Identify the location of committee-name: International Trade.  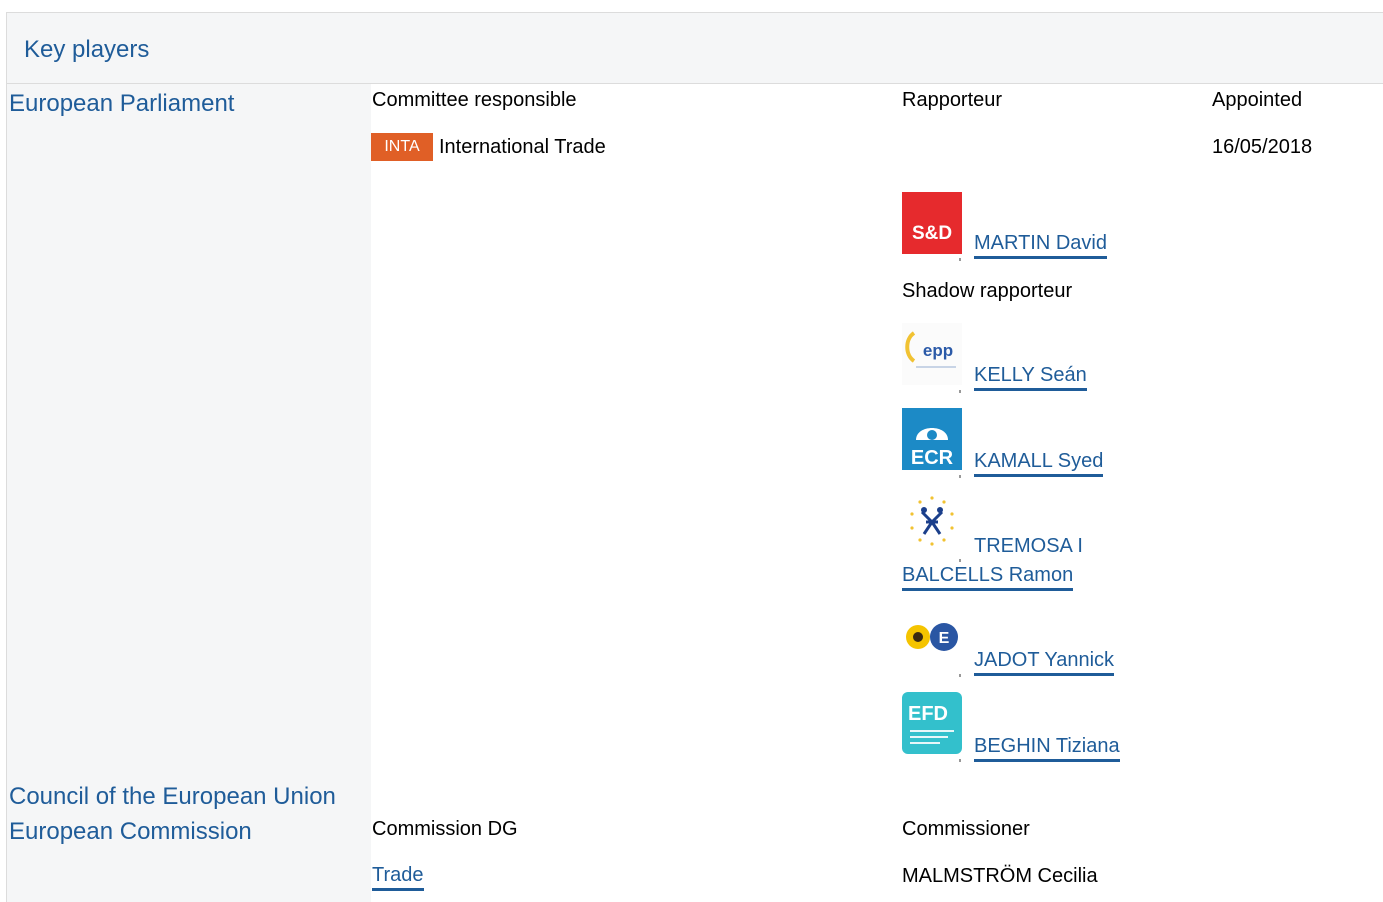
(522, 147).